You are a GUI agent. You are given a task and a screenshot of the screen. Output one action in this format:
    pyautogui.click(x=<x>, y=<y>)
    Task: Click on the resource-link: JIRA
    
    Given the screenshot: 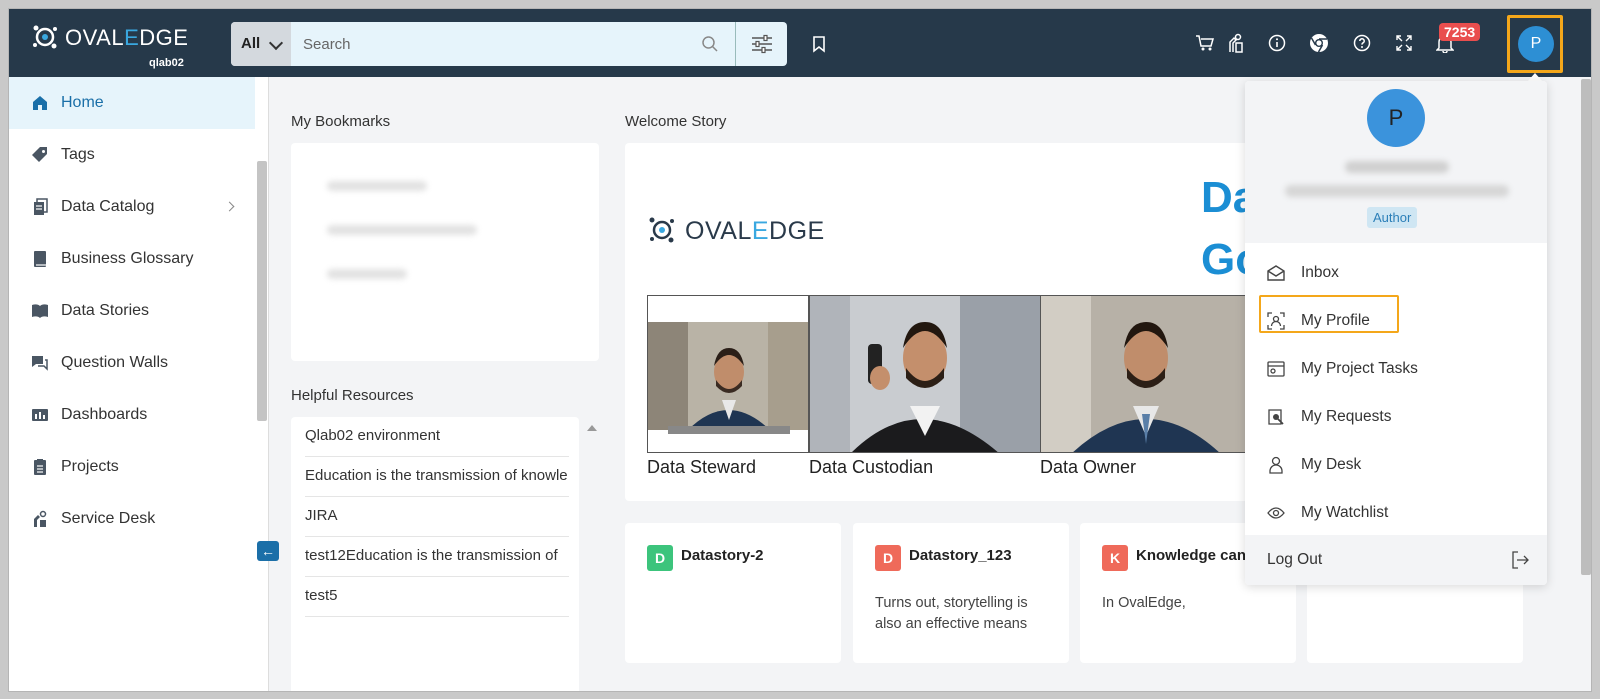 What is the action you would take?
    pyautogui.click(x=437, y=517)
    